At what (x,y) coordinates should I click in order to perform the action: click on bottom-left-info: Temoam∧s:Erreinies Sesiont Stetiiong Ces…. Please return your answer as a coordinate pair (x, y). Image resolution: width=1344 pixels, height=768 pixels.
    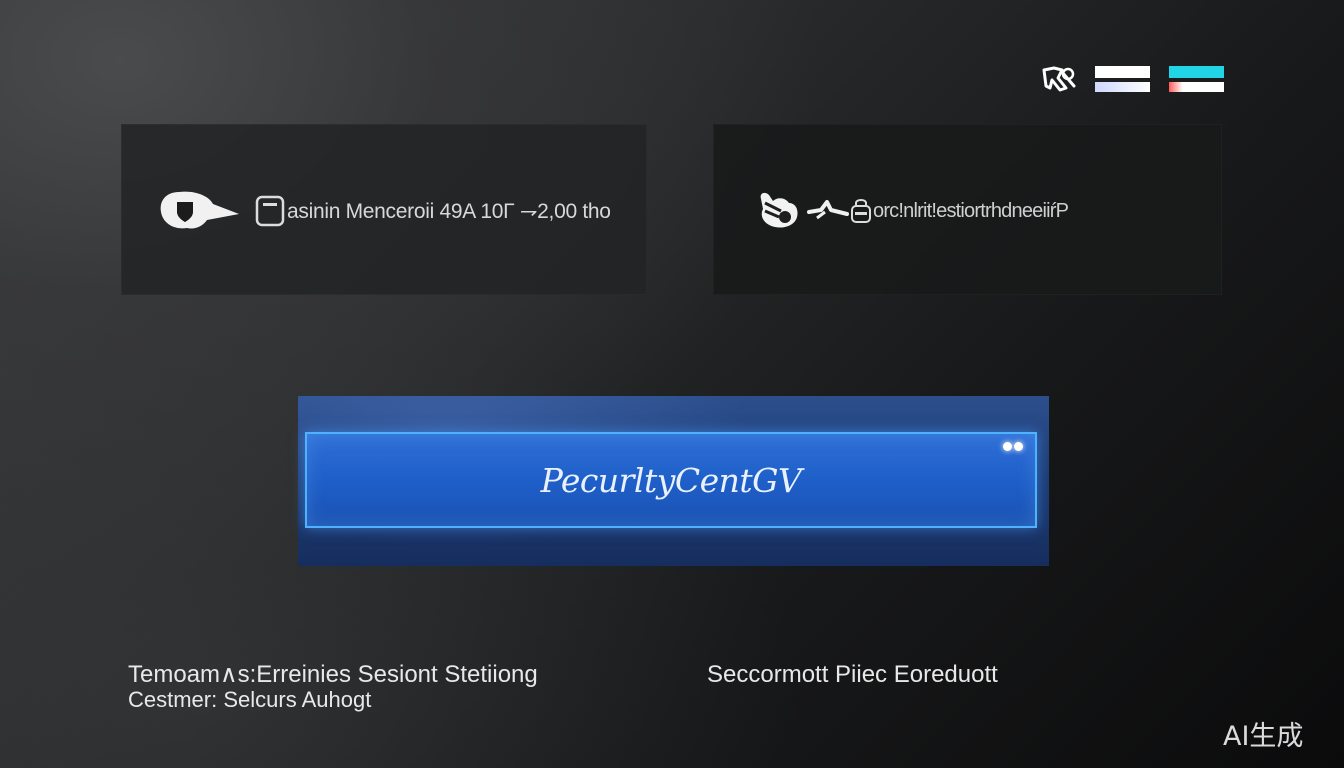
    Looking at the image, I should click on (388, 687).